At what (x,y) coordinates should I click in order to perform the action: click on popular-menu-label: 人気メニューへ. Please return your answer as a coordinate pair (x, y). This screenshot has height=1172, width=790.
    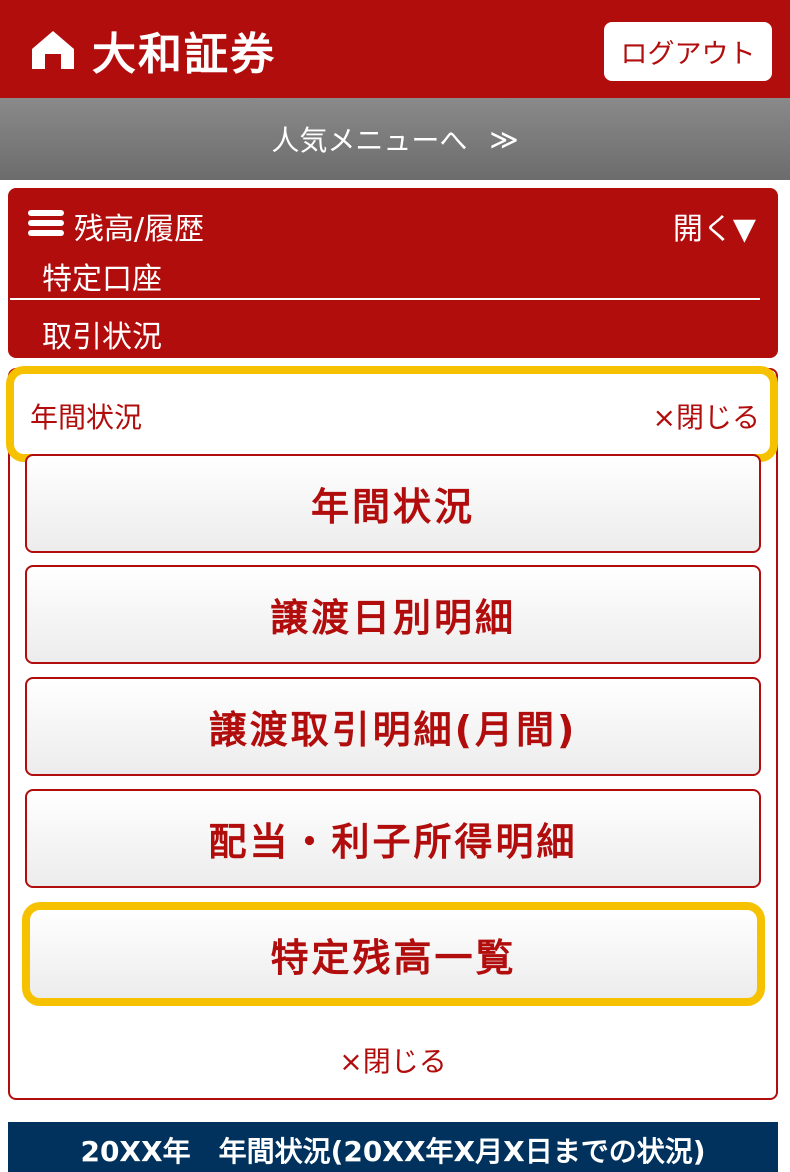
    Looking at the image, I should click on (369, 140).